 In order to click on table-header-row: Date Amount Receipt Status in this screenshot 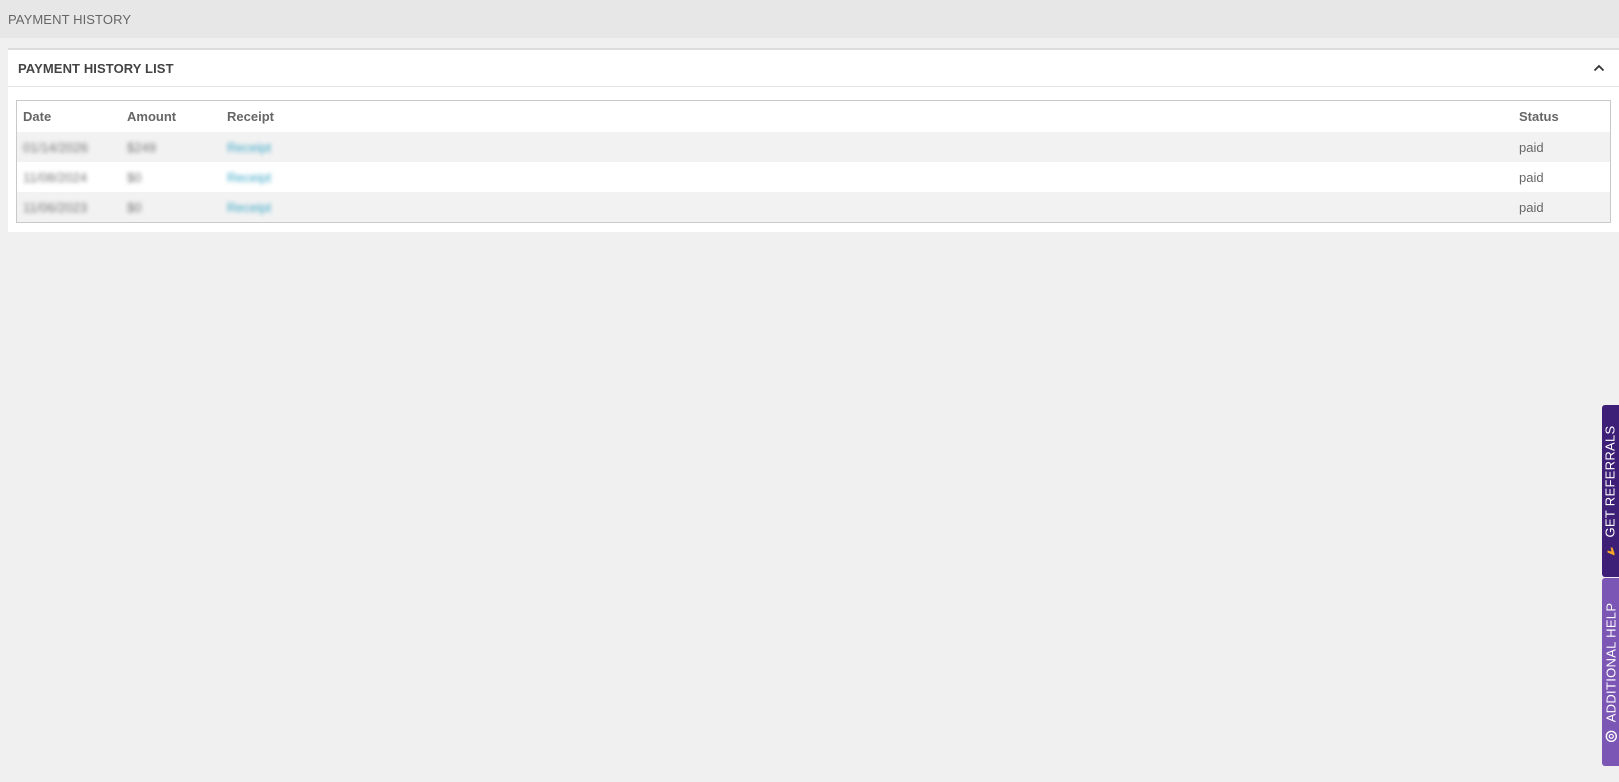, I will do `click(813, 116)`.